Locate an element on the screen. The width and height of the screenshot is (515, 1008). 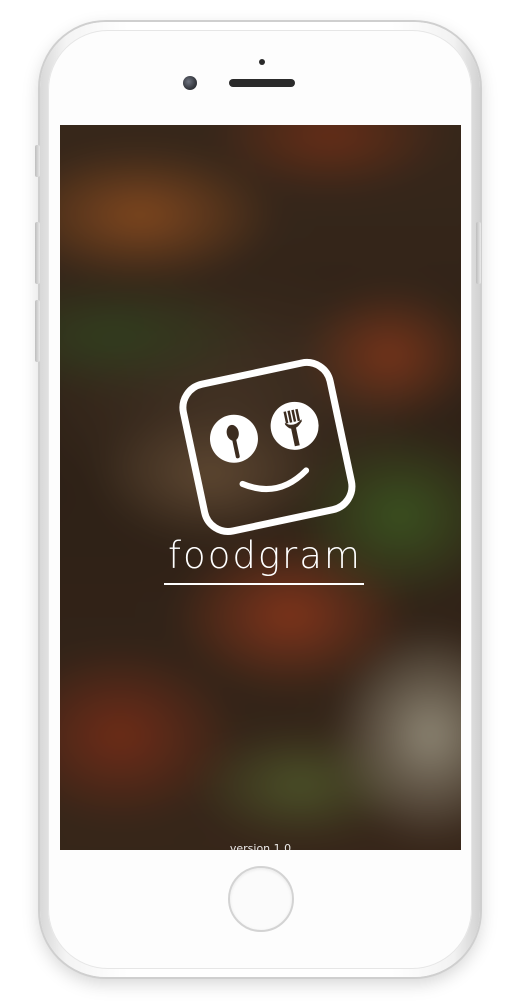
mute-switch is located at coordinates (37, 161).